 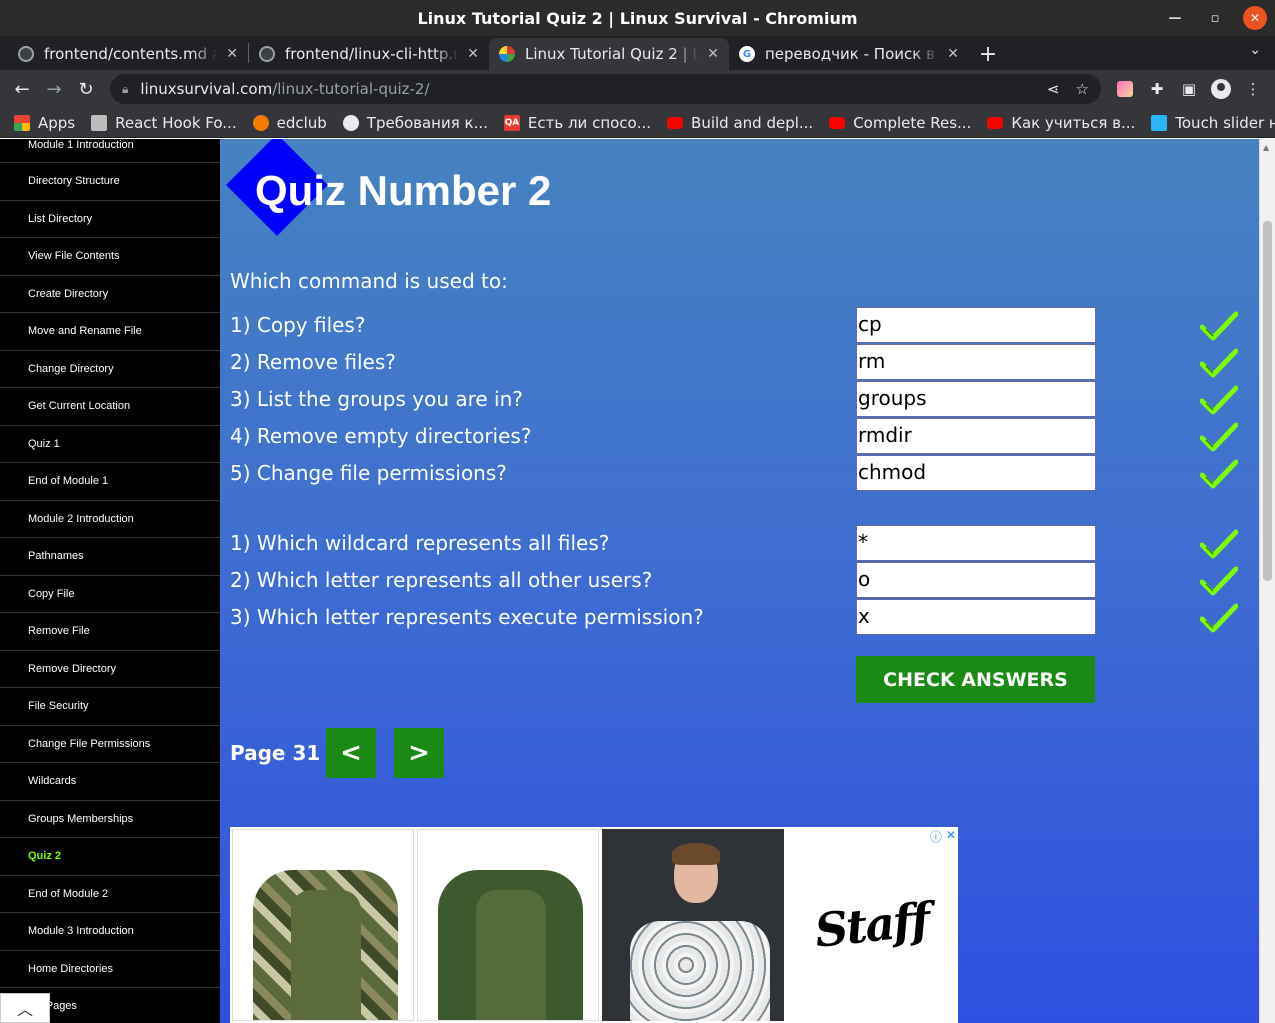 I want to click on bookmark-edclub: edclub, so click(x=290, y=123).